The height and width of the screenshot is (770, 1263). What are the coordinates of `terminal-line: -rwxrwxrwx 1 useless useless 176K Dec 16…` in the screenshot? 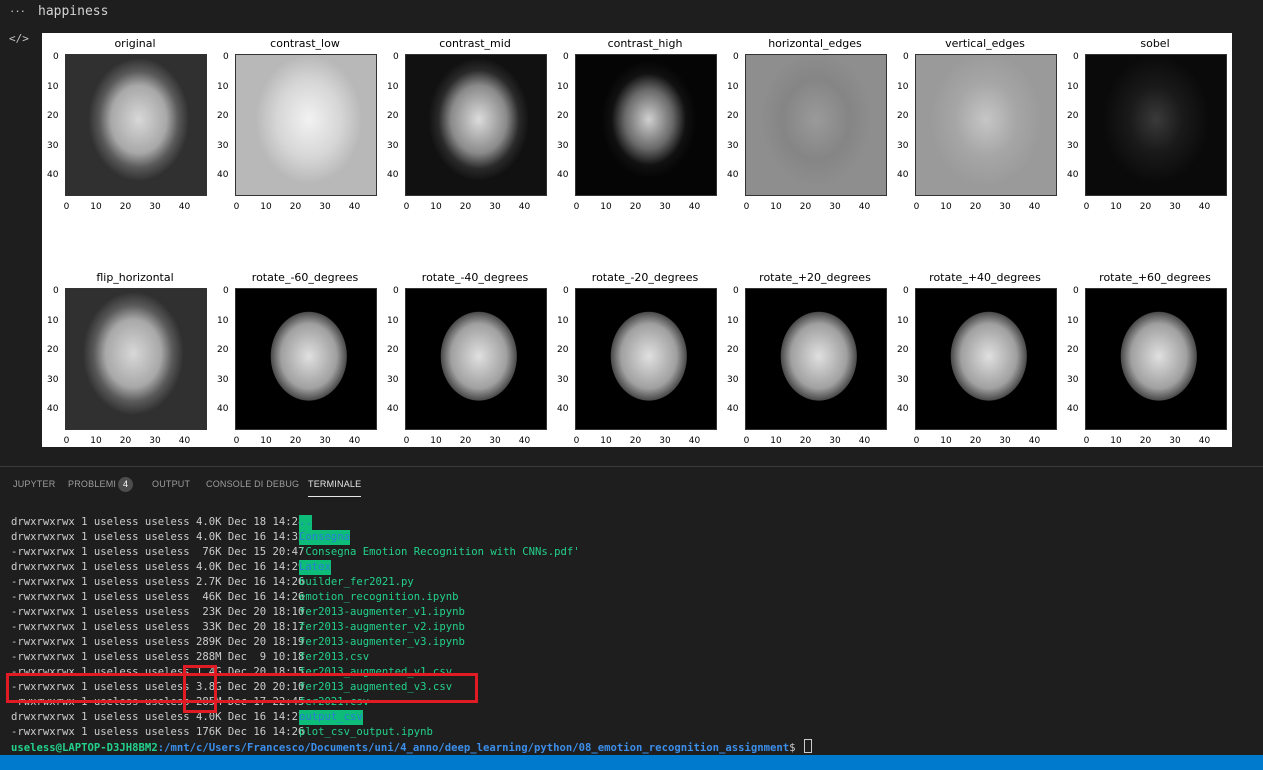 It's located at (161, 732).